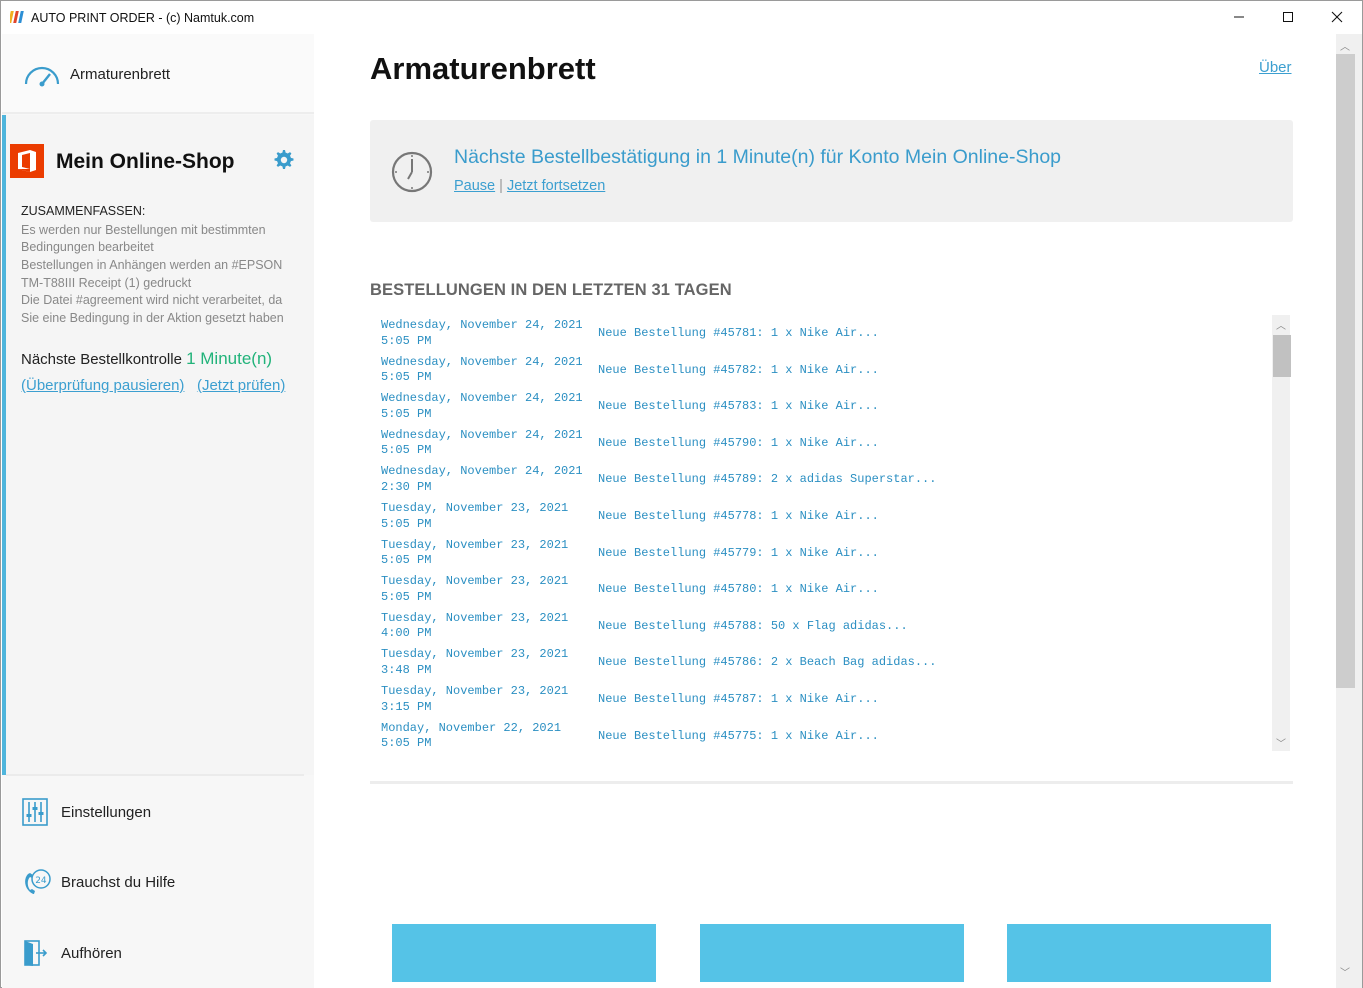 This screenshot has height=988, width=1363. I want to click on order-datetime: Tuesday, November 23, 2021 5:05 PM, so click(486, 553).